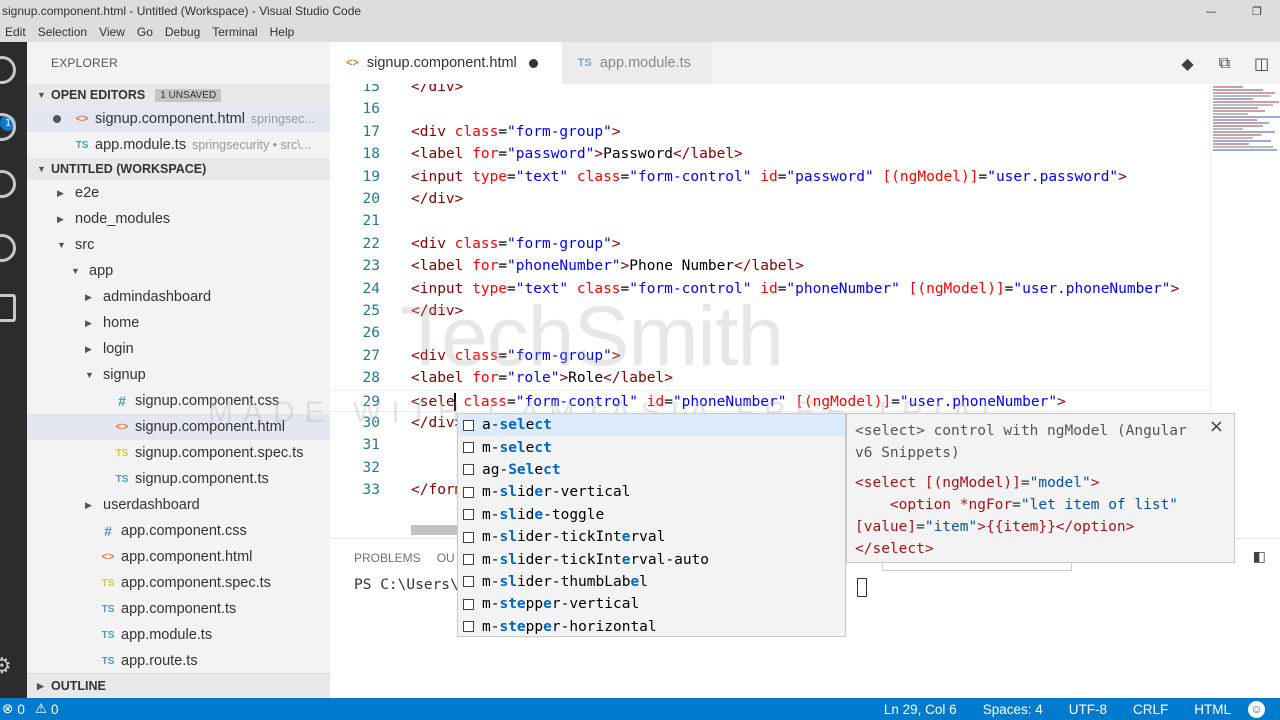 The image size is (1280, 720). I want to click on tab-signup-component-html: <> signup.component.html, so click(446, 63).